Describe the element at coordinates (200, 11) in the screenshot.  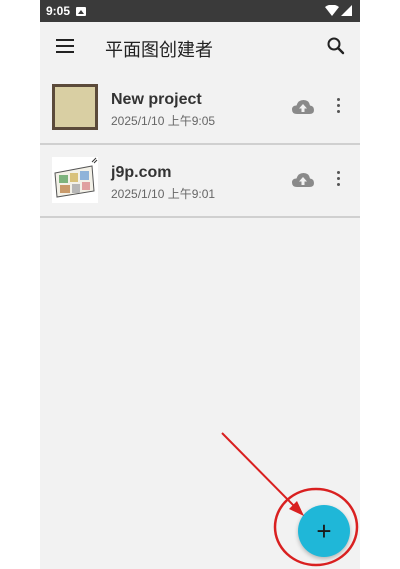
I see `status-bar: 9:05` at that location.